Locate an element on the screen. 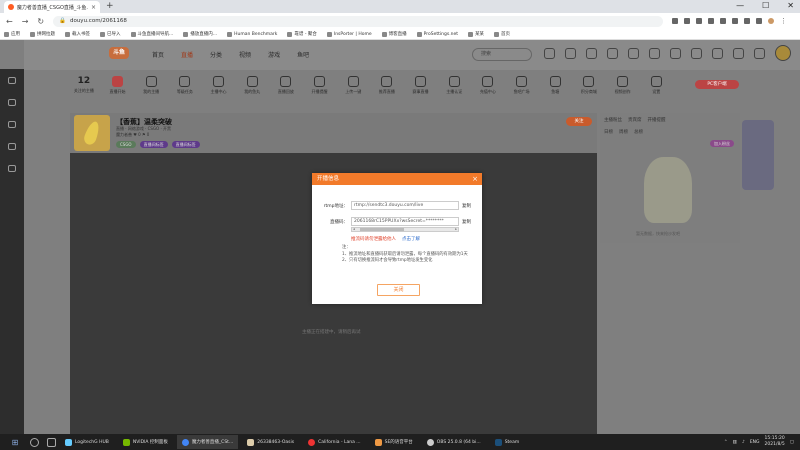 The width and height of the screenshot is (800, 450). join-fans-button: 加入粉丝 is located at coordinates (722, 143).